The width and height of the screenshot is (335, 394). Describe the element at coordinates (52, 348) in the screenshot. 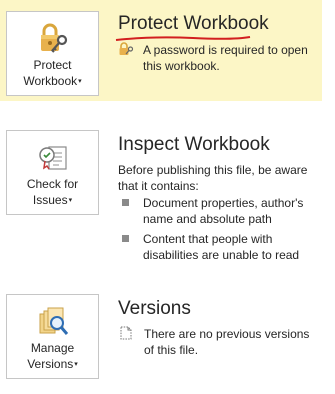

I see `manage-versions-label-line1: Manage` at that location.